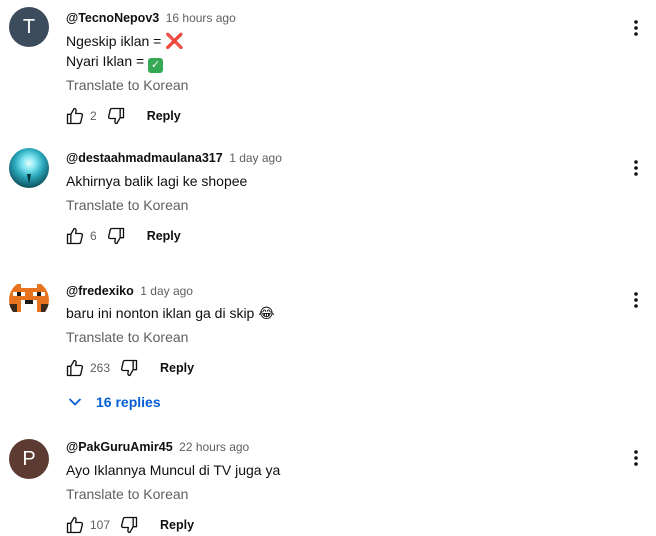 The image size is (656, 536). Describe the element at coordinates (157, 181) in the screenshot. I see `comment-text: Akhirnya balik lagi ke shopee` at that location.